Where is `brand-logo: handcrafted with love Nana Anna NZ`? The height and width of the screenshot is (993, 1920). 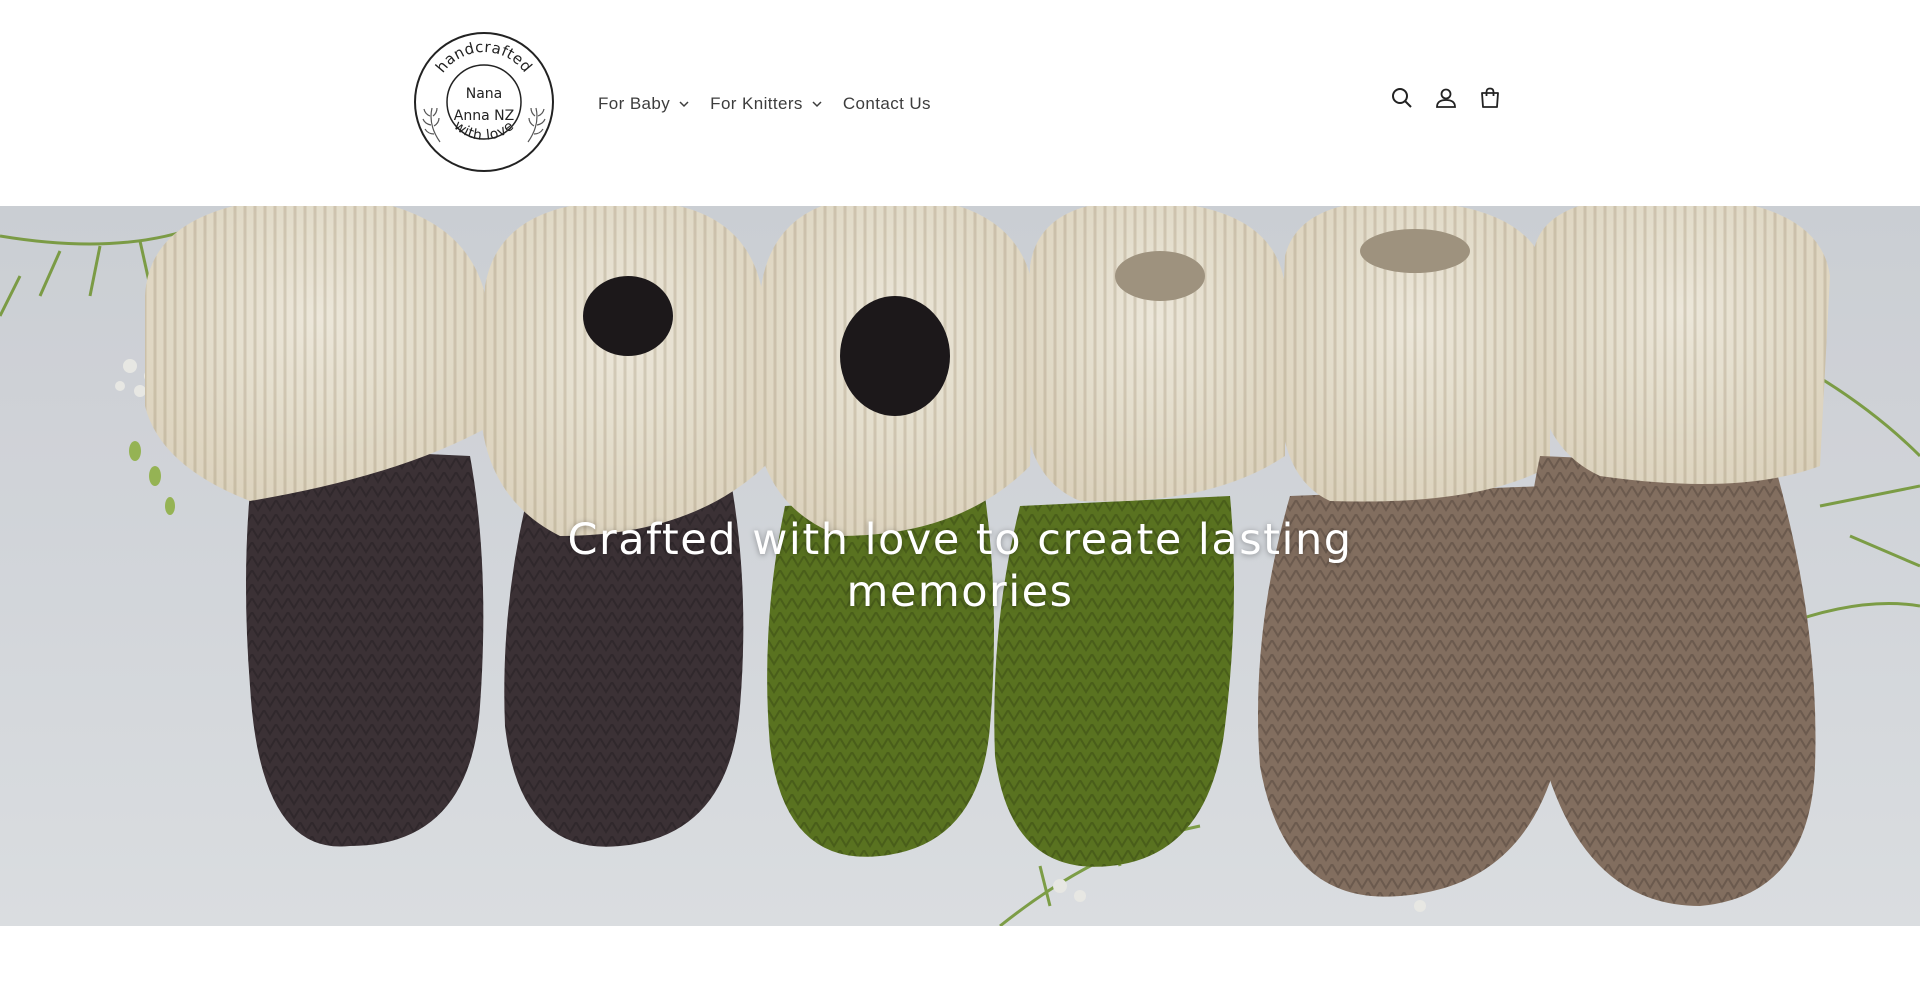 brand-logo: handcrafted with love Nana Anna NZ is located at coordinates (484, 102).